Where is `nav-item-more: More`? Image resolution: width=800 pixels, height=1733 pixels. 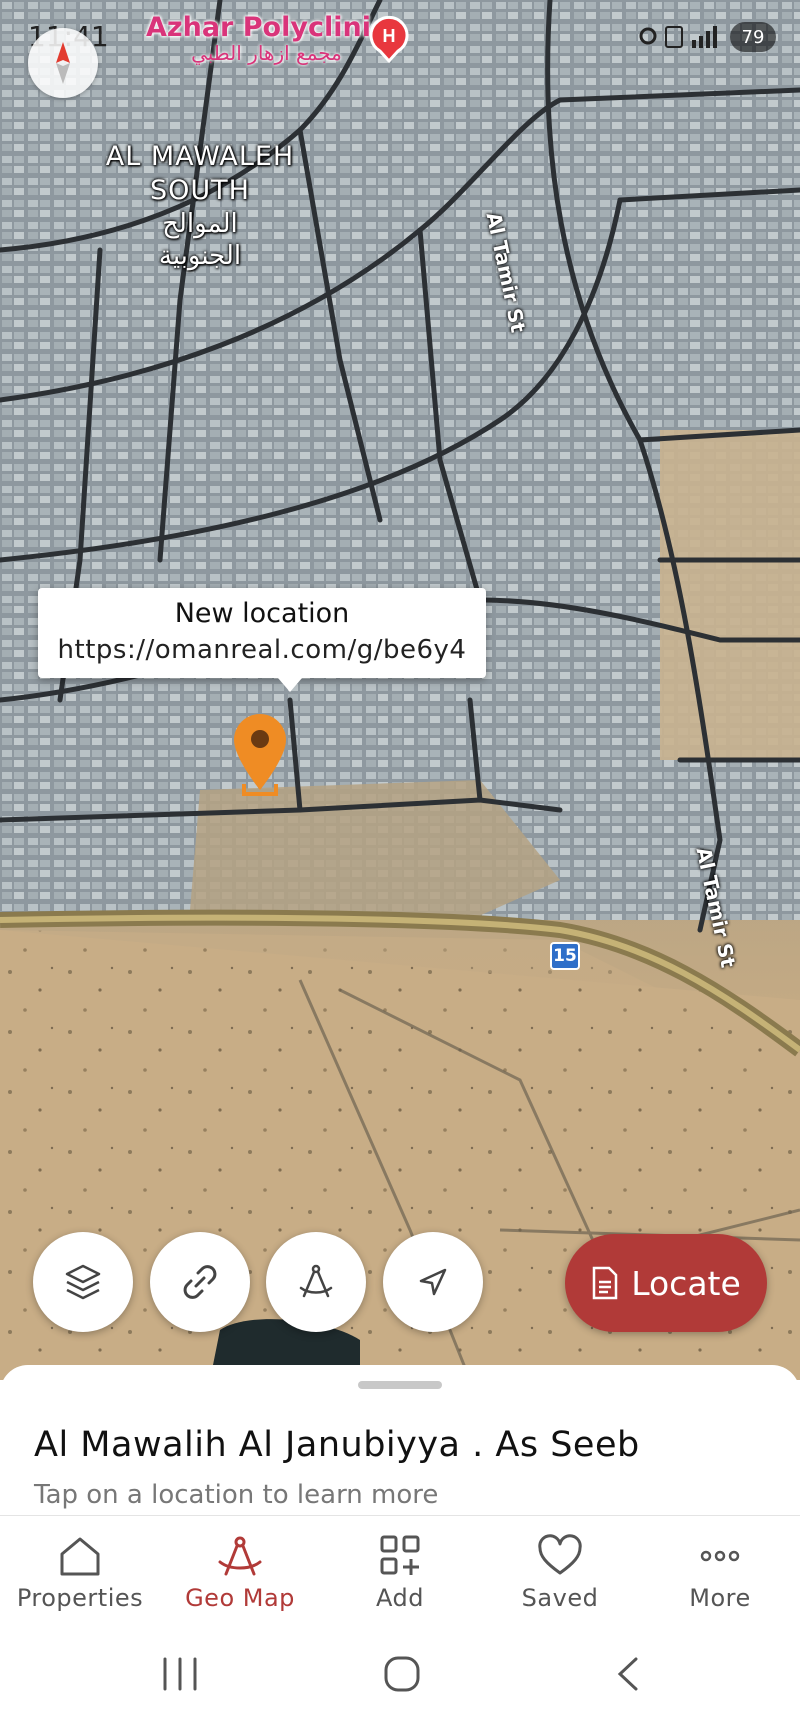
nav-item-more: More is located at coordinates (720, 1571).